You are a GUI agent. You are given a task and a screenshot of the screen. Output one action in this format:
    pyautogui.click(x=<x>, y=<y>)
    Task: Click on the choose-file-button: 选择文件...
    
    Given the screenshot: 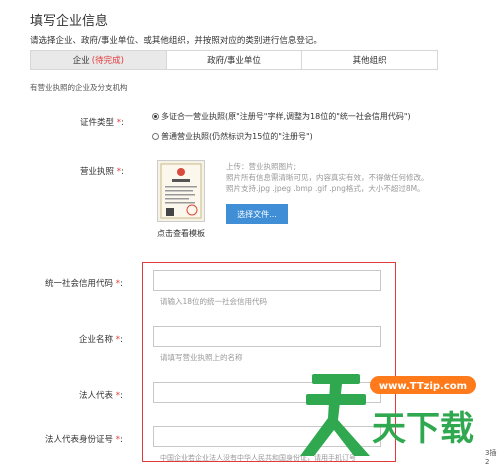 What is the action you would take?
    pyautogui.click(x=257, y=214)
    